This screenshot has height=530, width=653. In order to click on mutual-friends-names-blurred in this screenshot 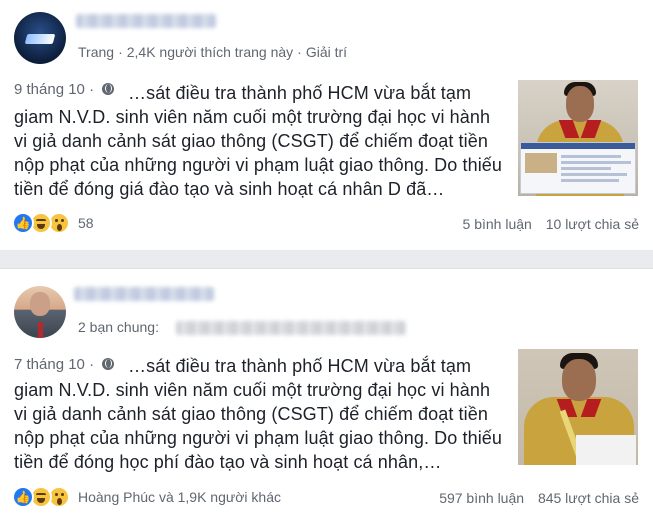, I will do `click(291, 328)`.